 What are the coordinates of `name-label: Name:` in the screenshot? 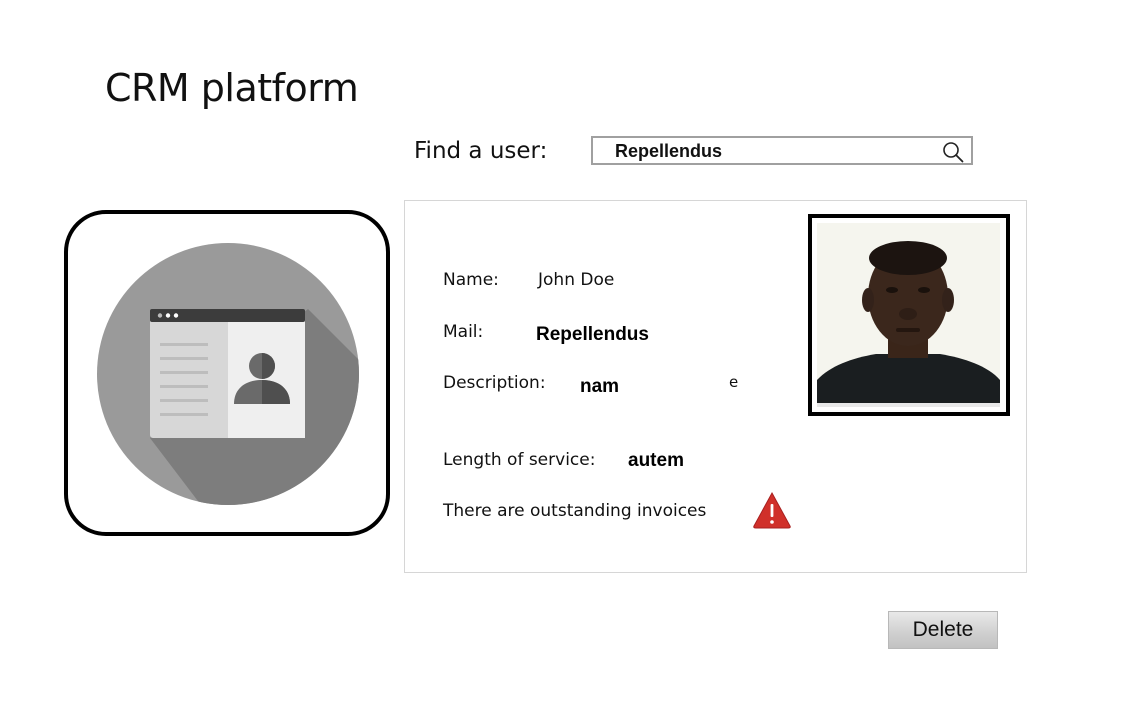 It's located at (471, 280).